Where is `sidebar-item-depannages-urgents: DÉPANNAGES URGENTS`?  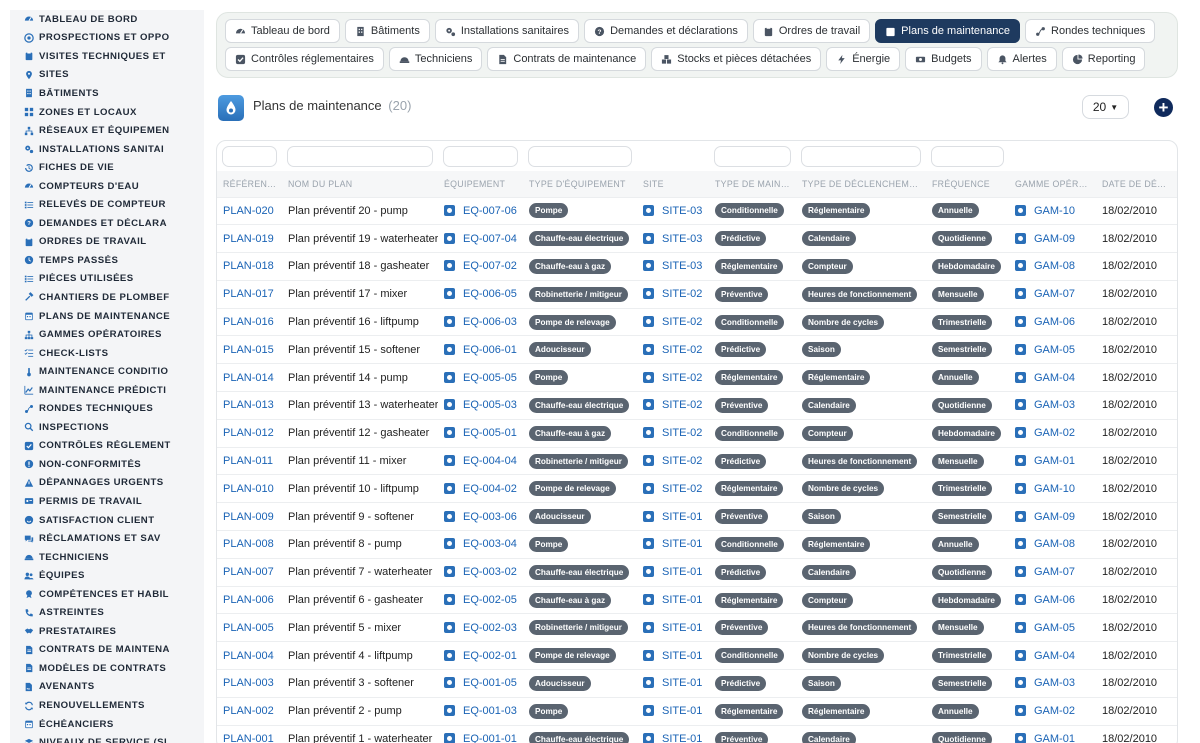 sidebar-item-depannages-urgents: DÉPANNAGES URGENTS is located at coordinates (107, 483).